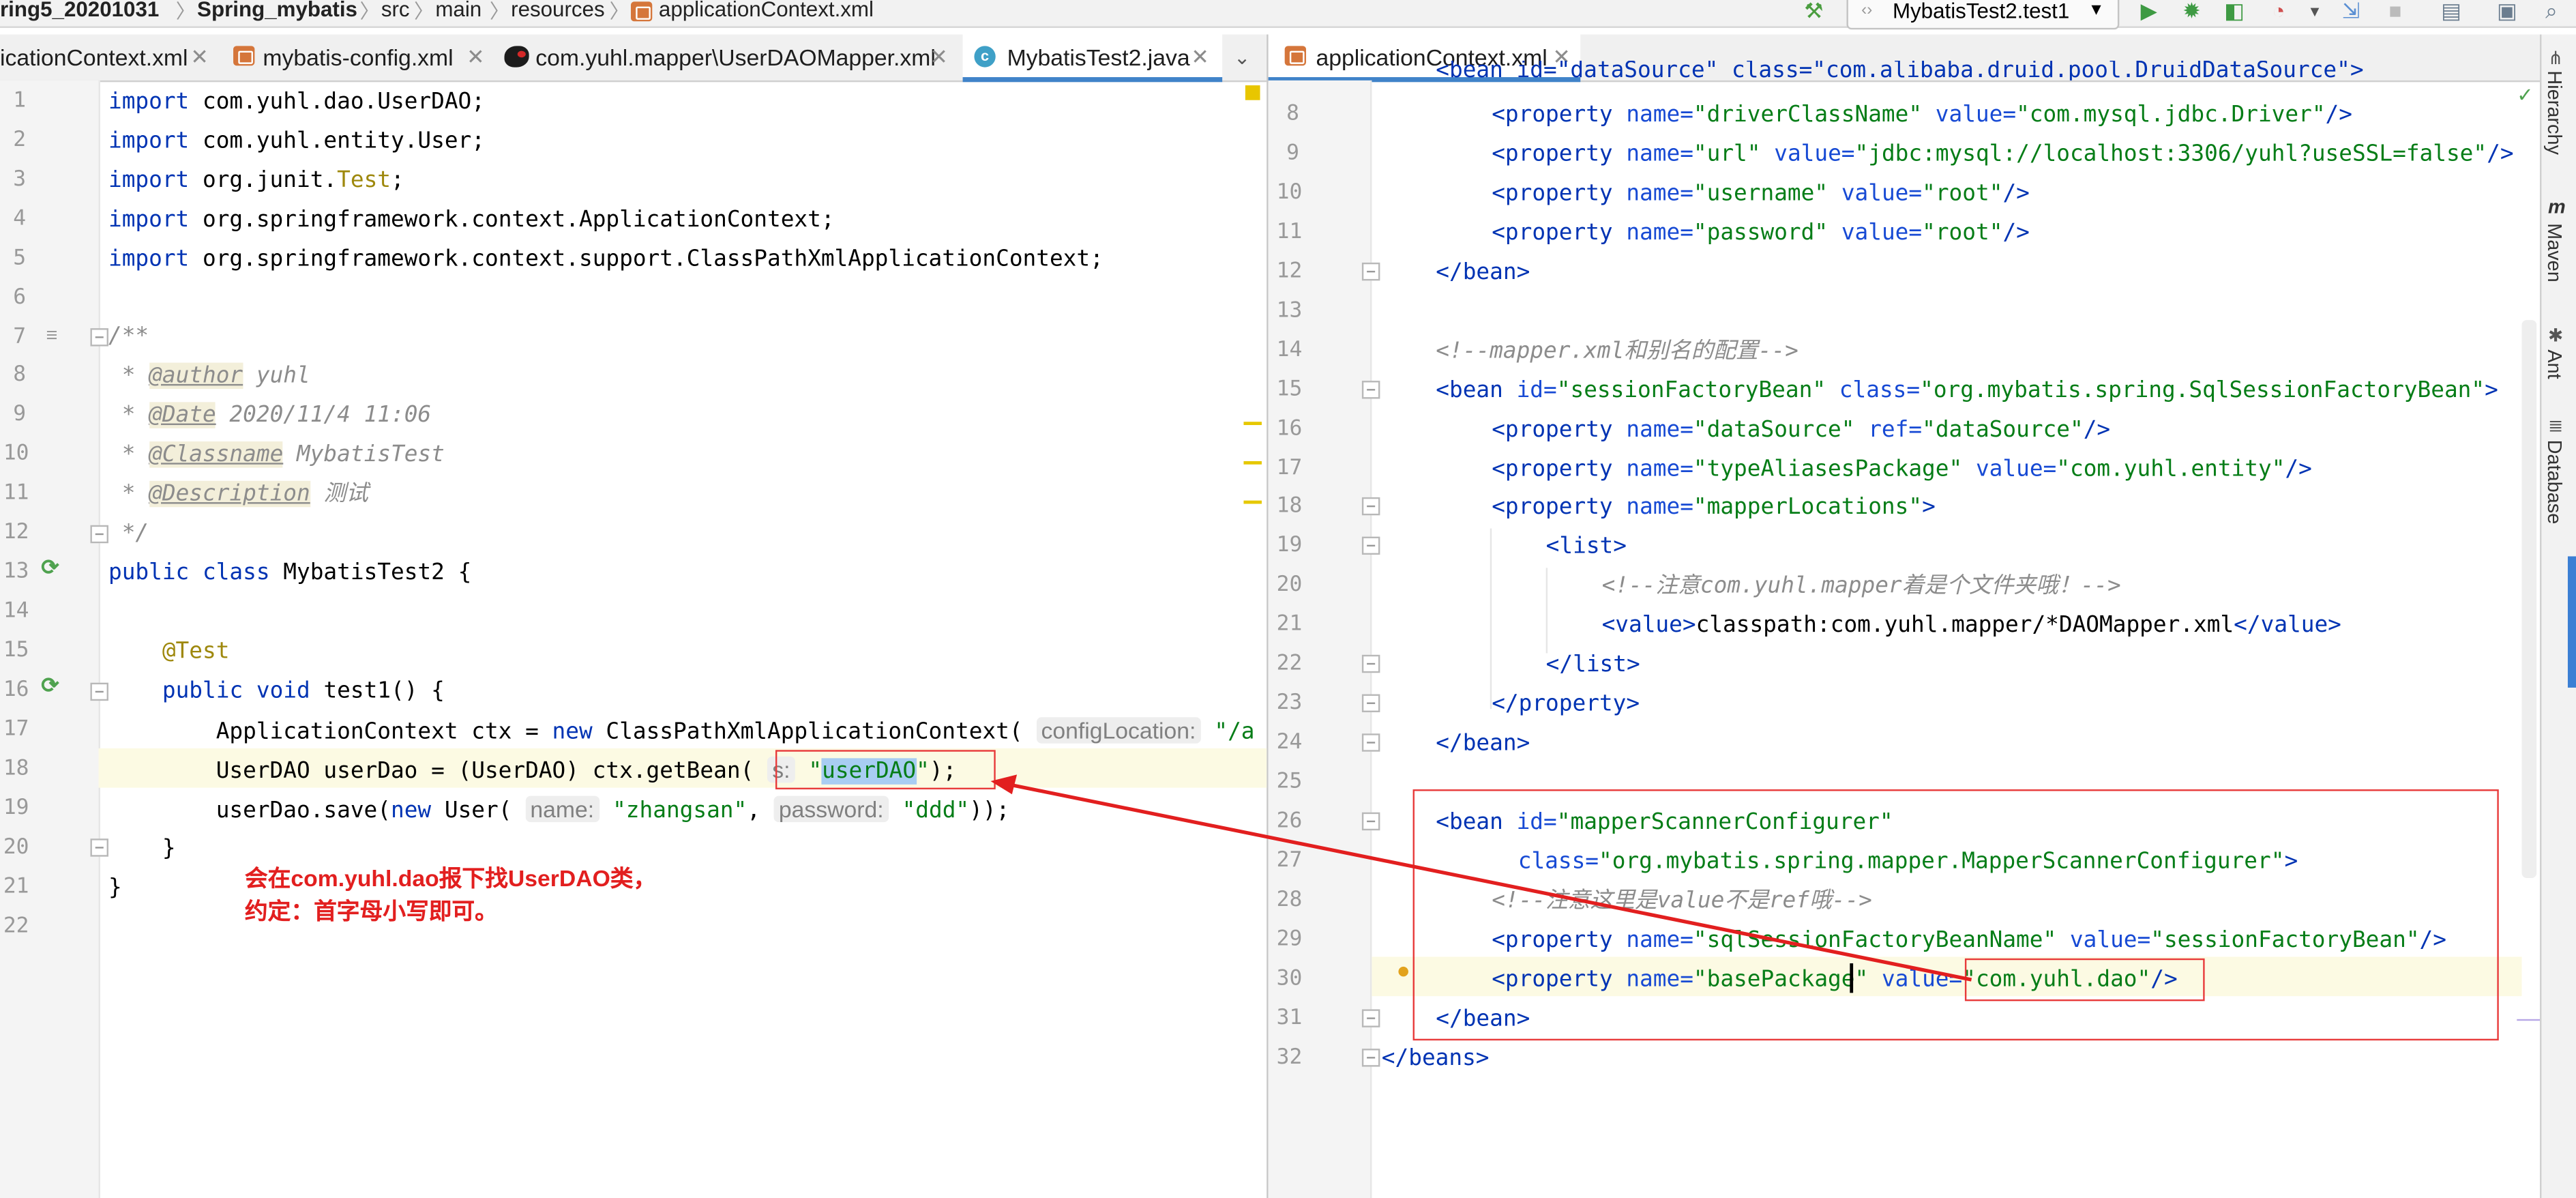 The image size is (2576, 1198). I want to click on annotation-arrow-head, so click(1004, 784).